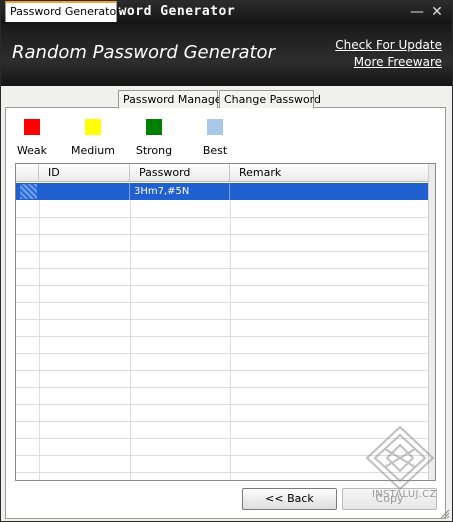  Describe the element at coordinates (154, 150) in the screenshot. I see `strong-label: Strong` at that location.